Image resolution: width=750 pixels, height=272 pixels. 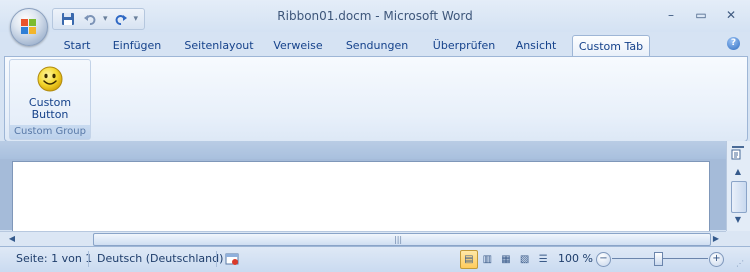 I want to click on scroll-up-icon: ▲, so click(x=738, y=173).